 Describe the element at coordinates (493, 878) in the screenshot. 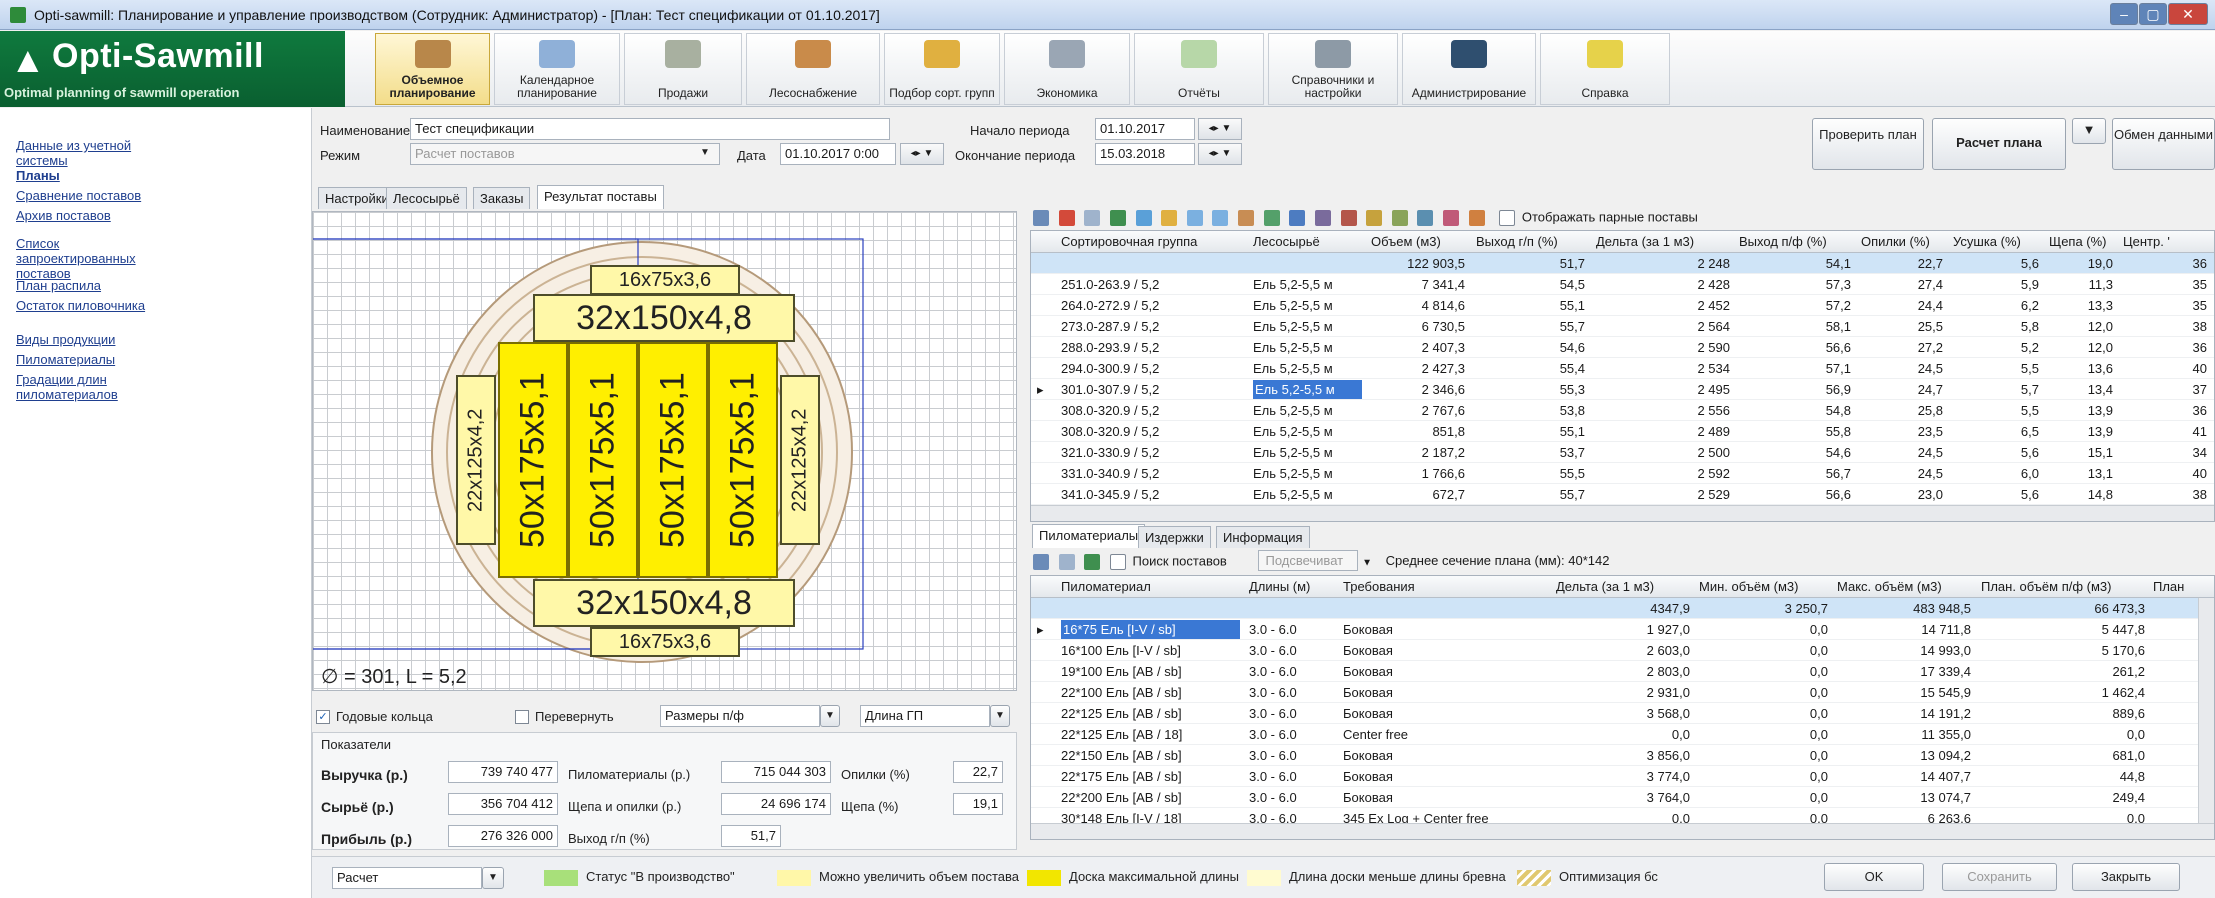

I see `status-mode-dropdown: ▼` at that location.